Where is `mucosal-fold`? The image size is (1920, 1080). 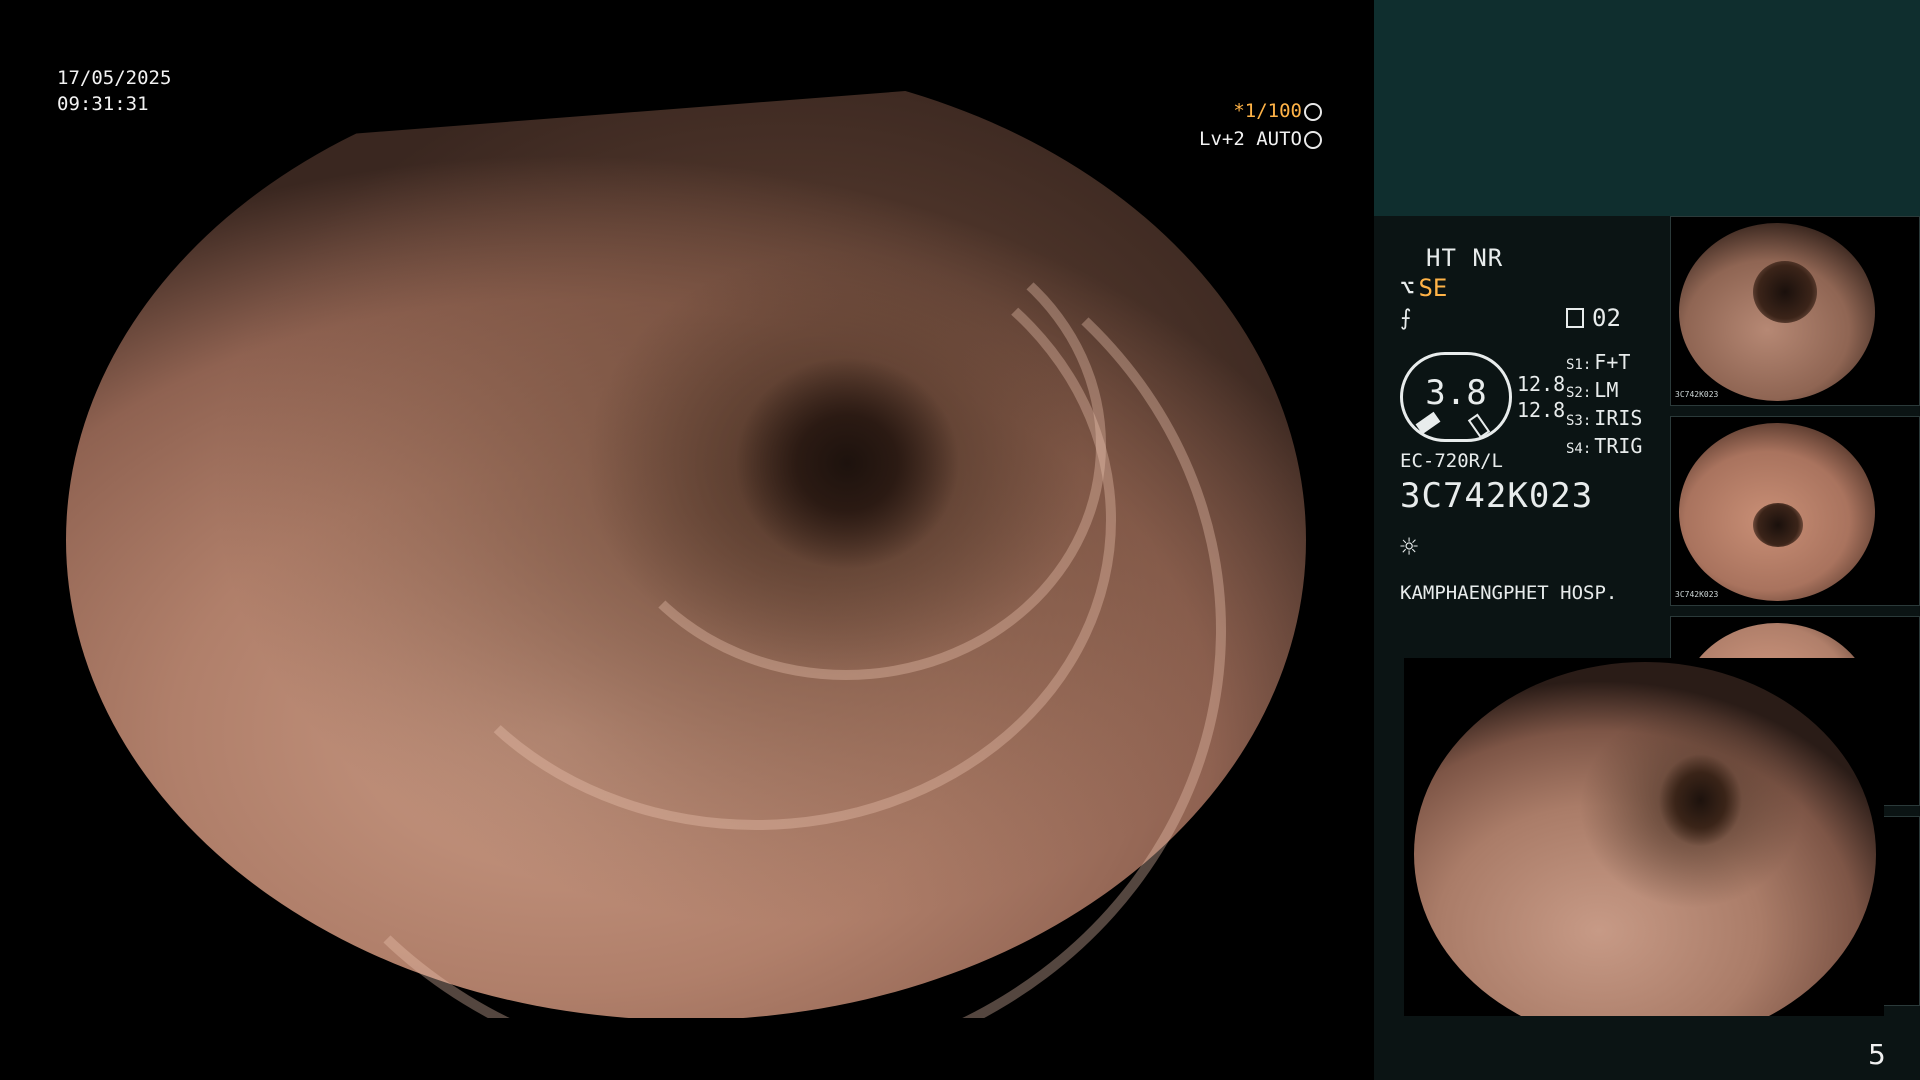
mucosal-fold is located at coordinates (846, 445).